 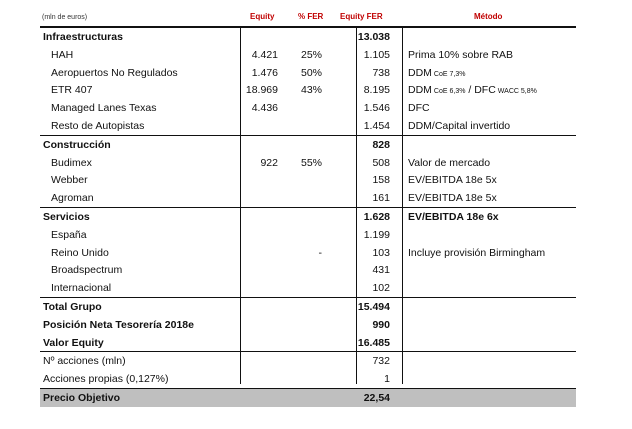 I want to click on cell-equity: 922, so click(x=269, y=162).